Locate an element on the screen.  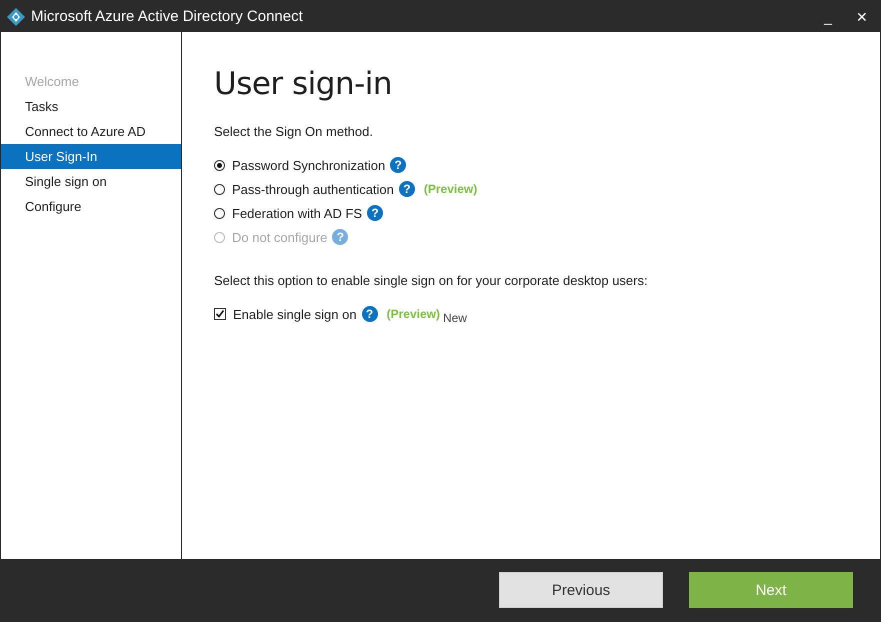
option-label: Do not configure is located at coordinates (280, 237).